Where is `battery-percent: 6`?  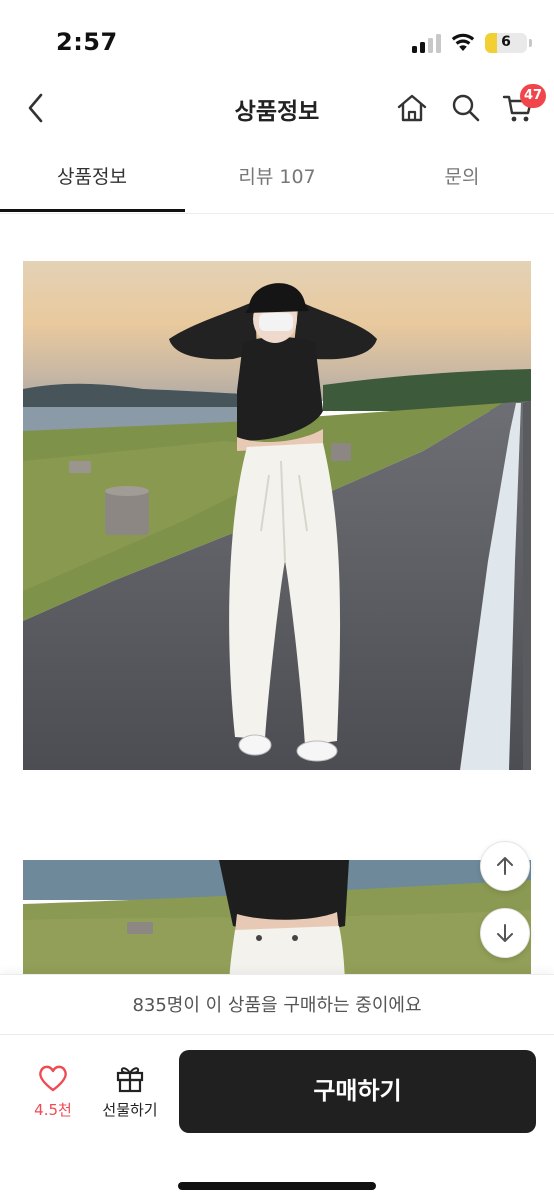 battery-percent: 6 is located at coordinates (506, 42).